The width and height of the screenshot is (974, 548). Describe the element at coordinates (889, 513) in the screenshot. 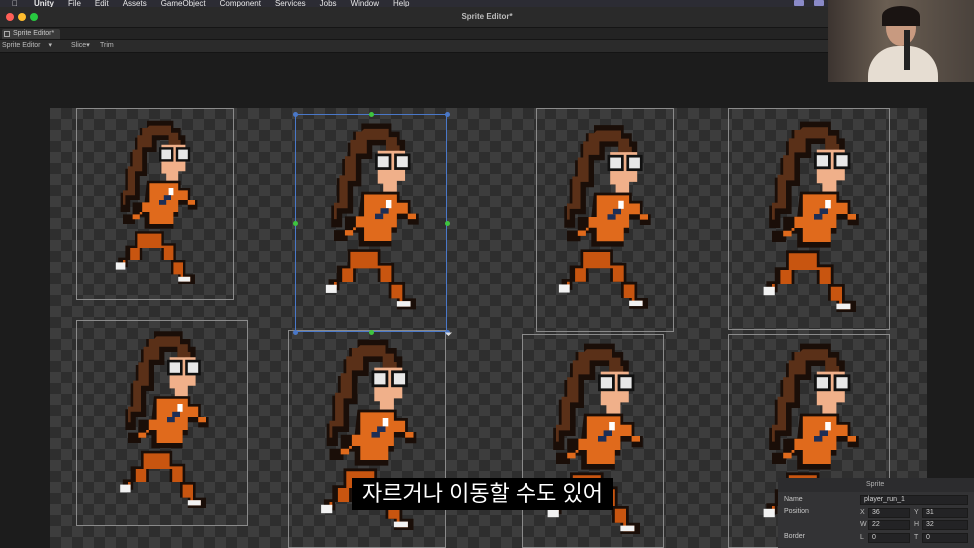

I see `position-x-field: 36` at that location.